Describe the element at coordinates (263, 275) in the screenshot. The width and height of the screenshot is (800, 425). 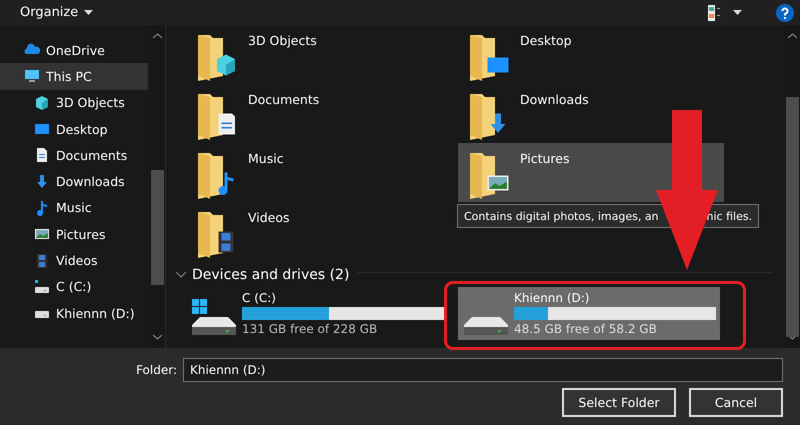
I see `section-header: Devices and drives (2)` at that location.